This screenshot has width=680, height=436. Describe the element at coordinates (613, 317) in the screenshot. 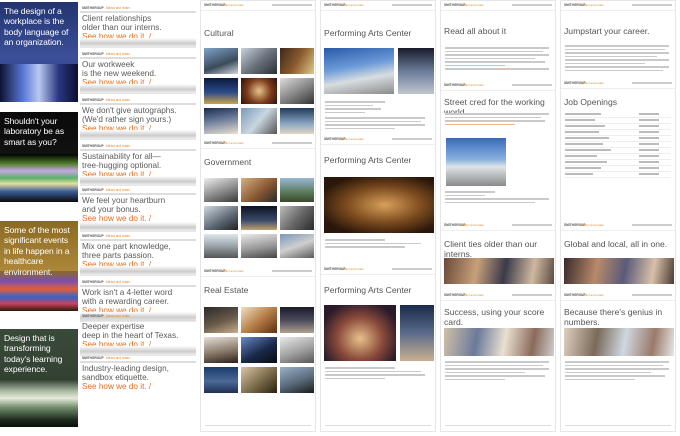

I see `career-title-genius: Because there's genius in numbers.` at that location.